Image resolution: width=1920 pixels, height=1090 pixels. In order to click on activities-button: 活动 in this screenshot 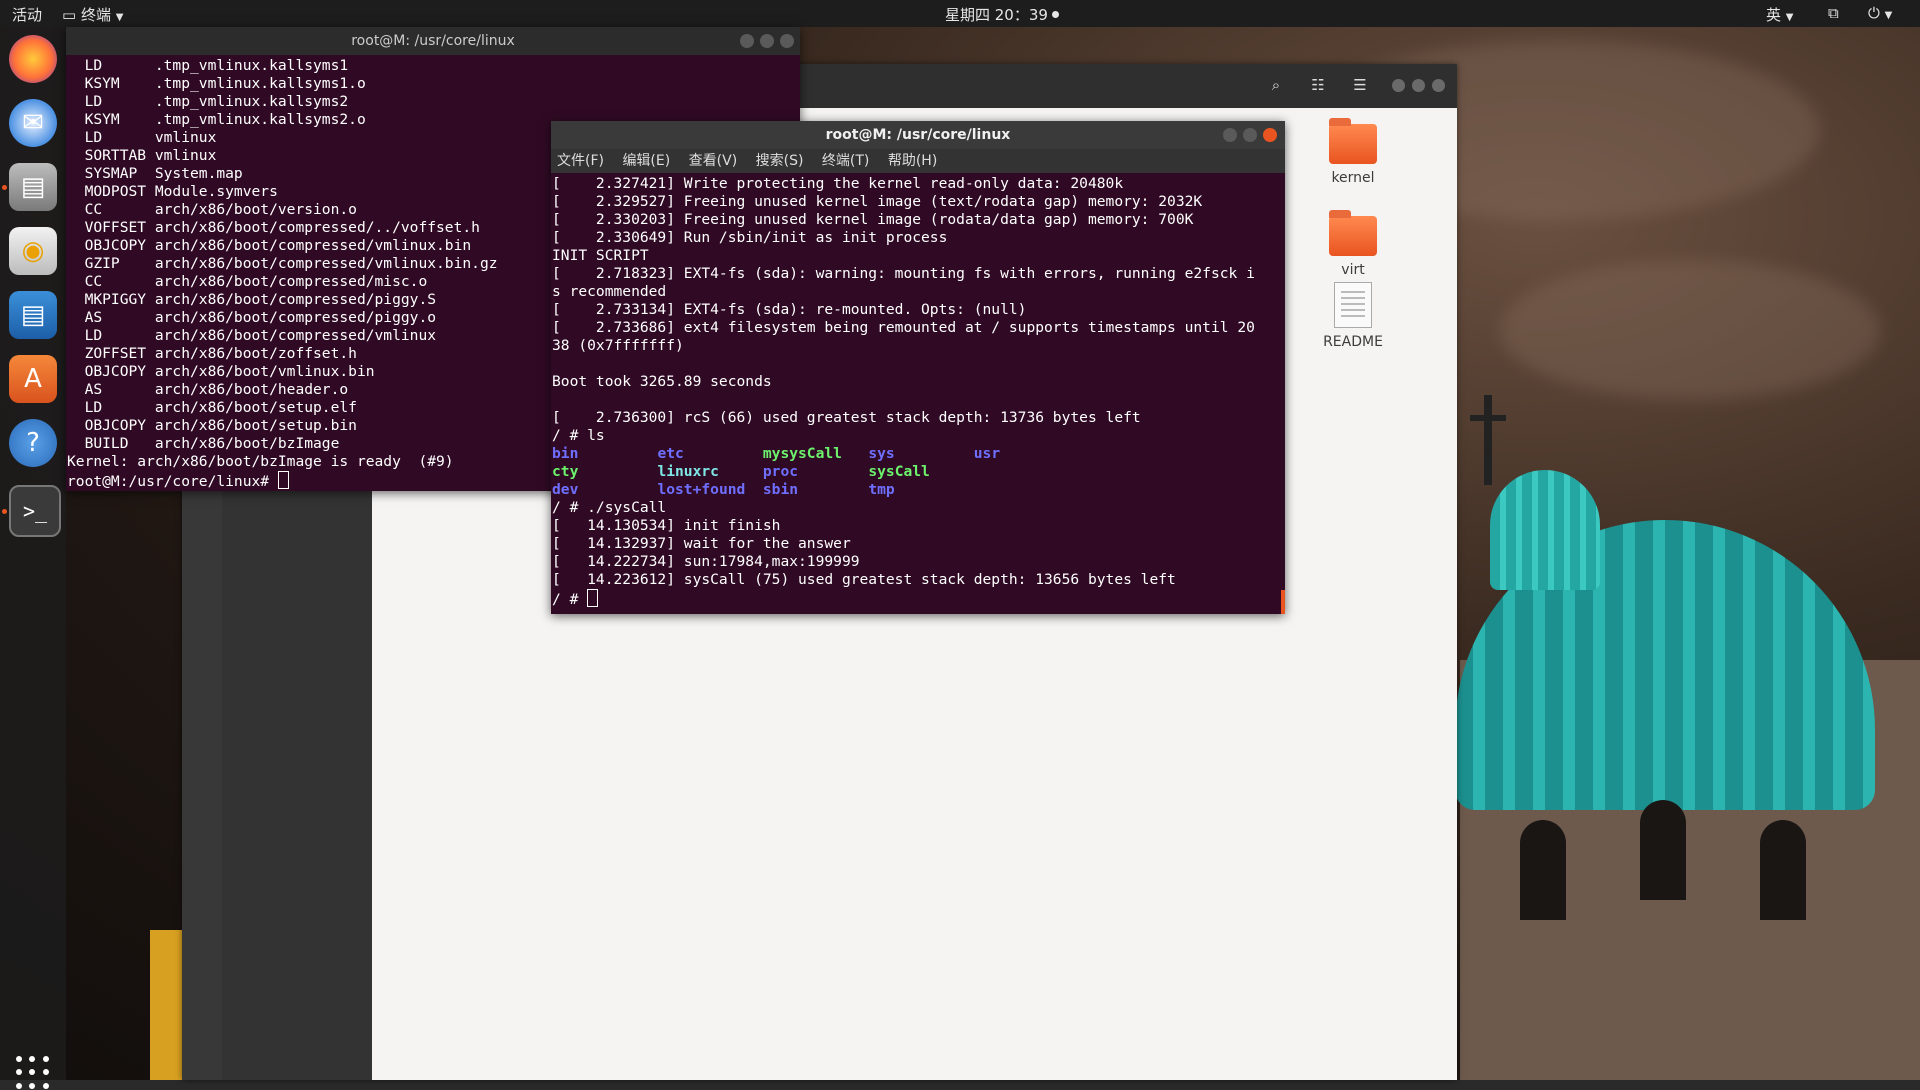, I will do `click(27, 14)`.